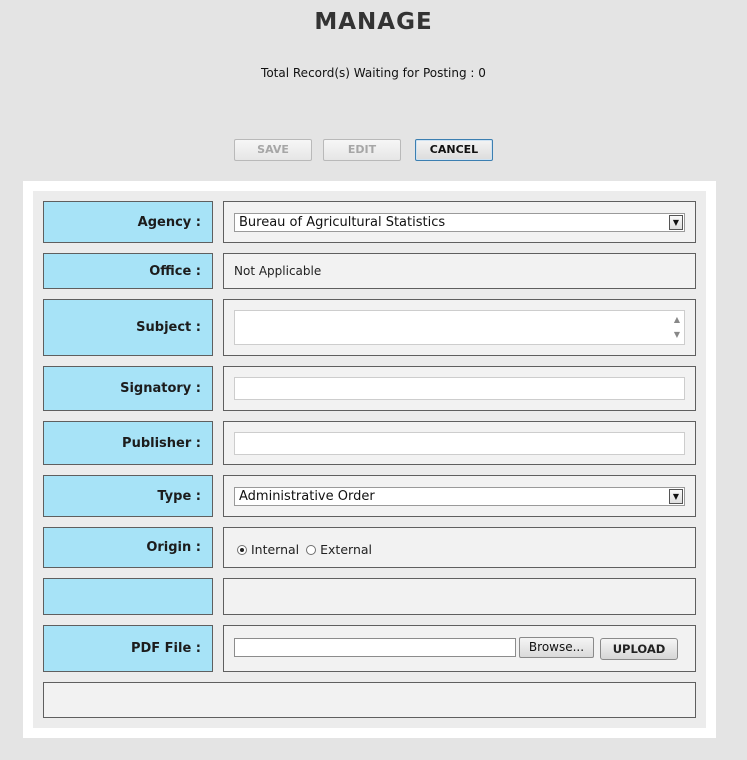  Describe the element at coordinates (275, 549) in the screenshot. I see `origin-internal-label: Internal` at that location.